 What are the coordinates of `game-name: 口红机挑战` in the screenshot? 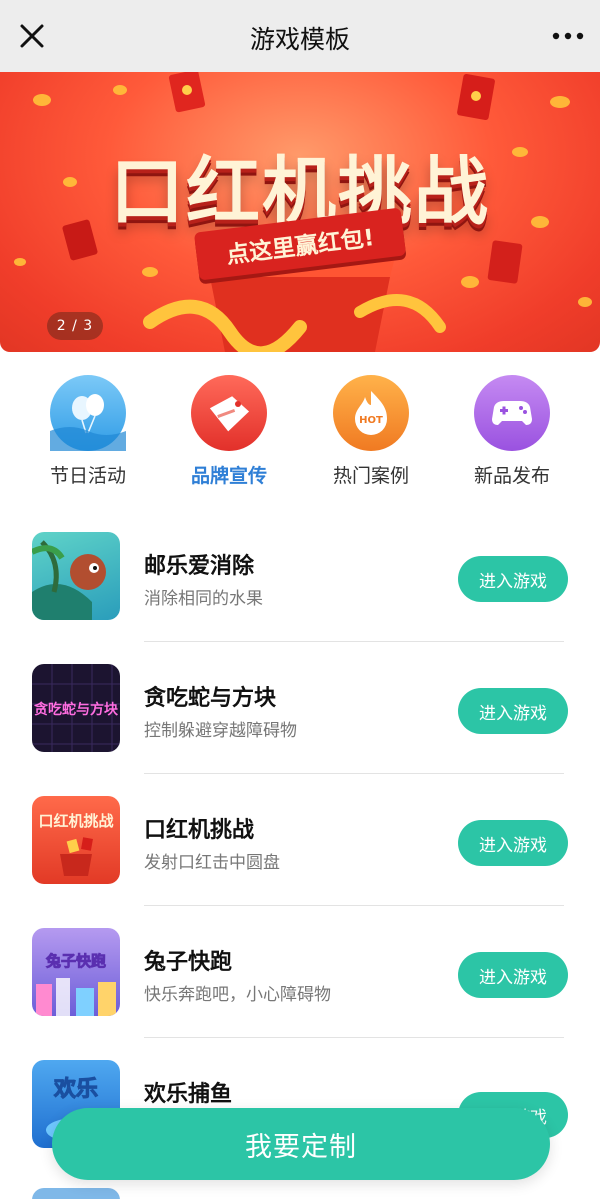 It's located at (199, 830).